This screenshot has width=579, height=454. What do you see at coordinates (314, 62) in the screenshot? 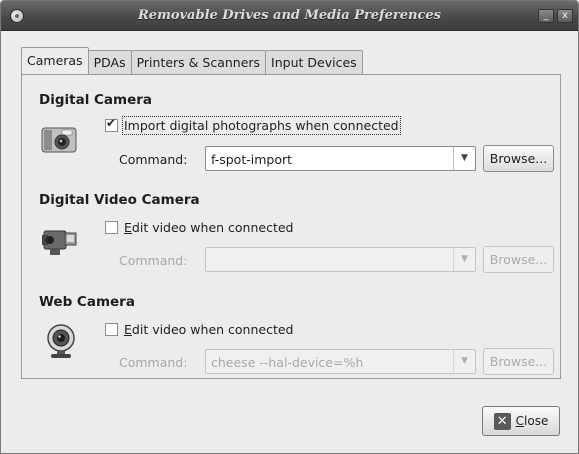
I see `tab-input-devices: Input Devices` at bounding box center [314, 62].